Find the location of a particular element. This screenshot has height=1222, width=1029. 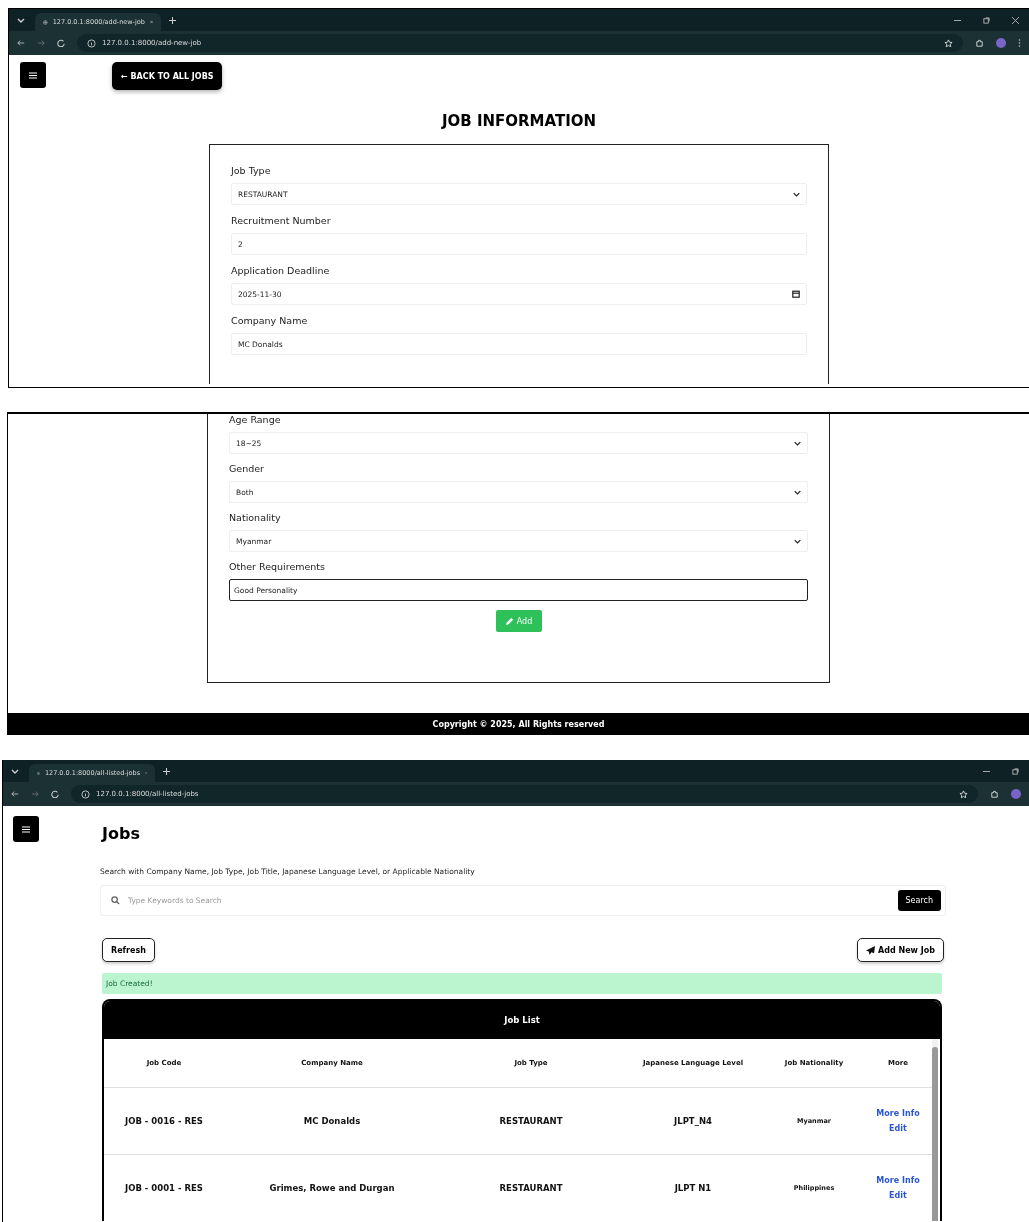

paper-plane-icon is located at coordinates (871, 950).